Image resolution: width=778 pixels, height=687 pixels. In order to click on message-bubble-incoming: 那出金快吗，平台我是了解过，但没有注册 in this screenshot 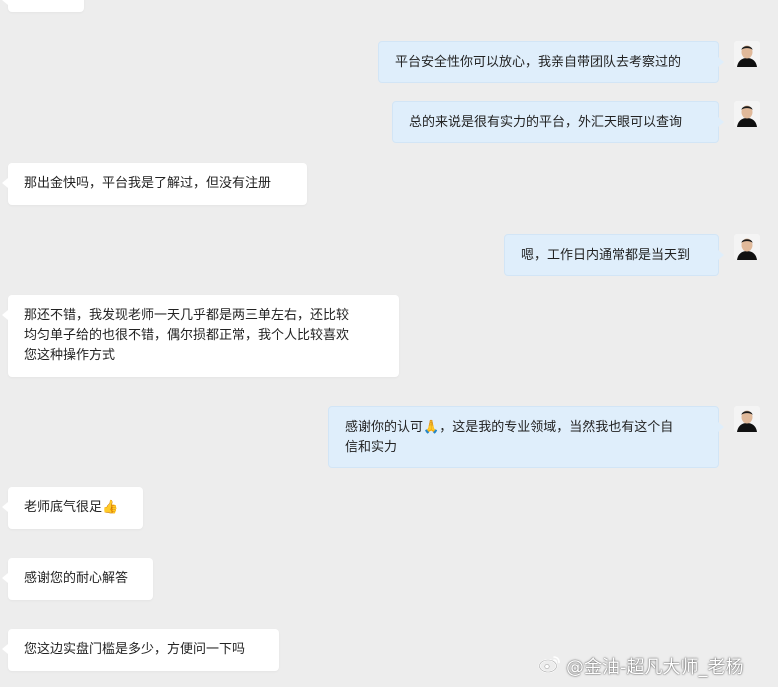, I will do `click(154, 184)`.